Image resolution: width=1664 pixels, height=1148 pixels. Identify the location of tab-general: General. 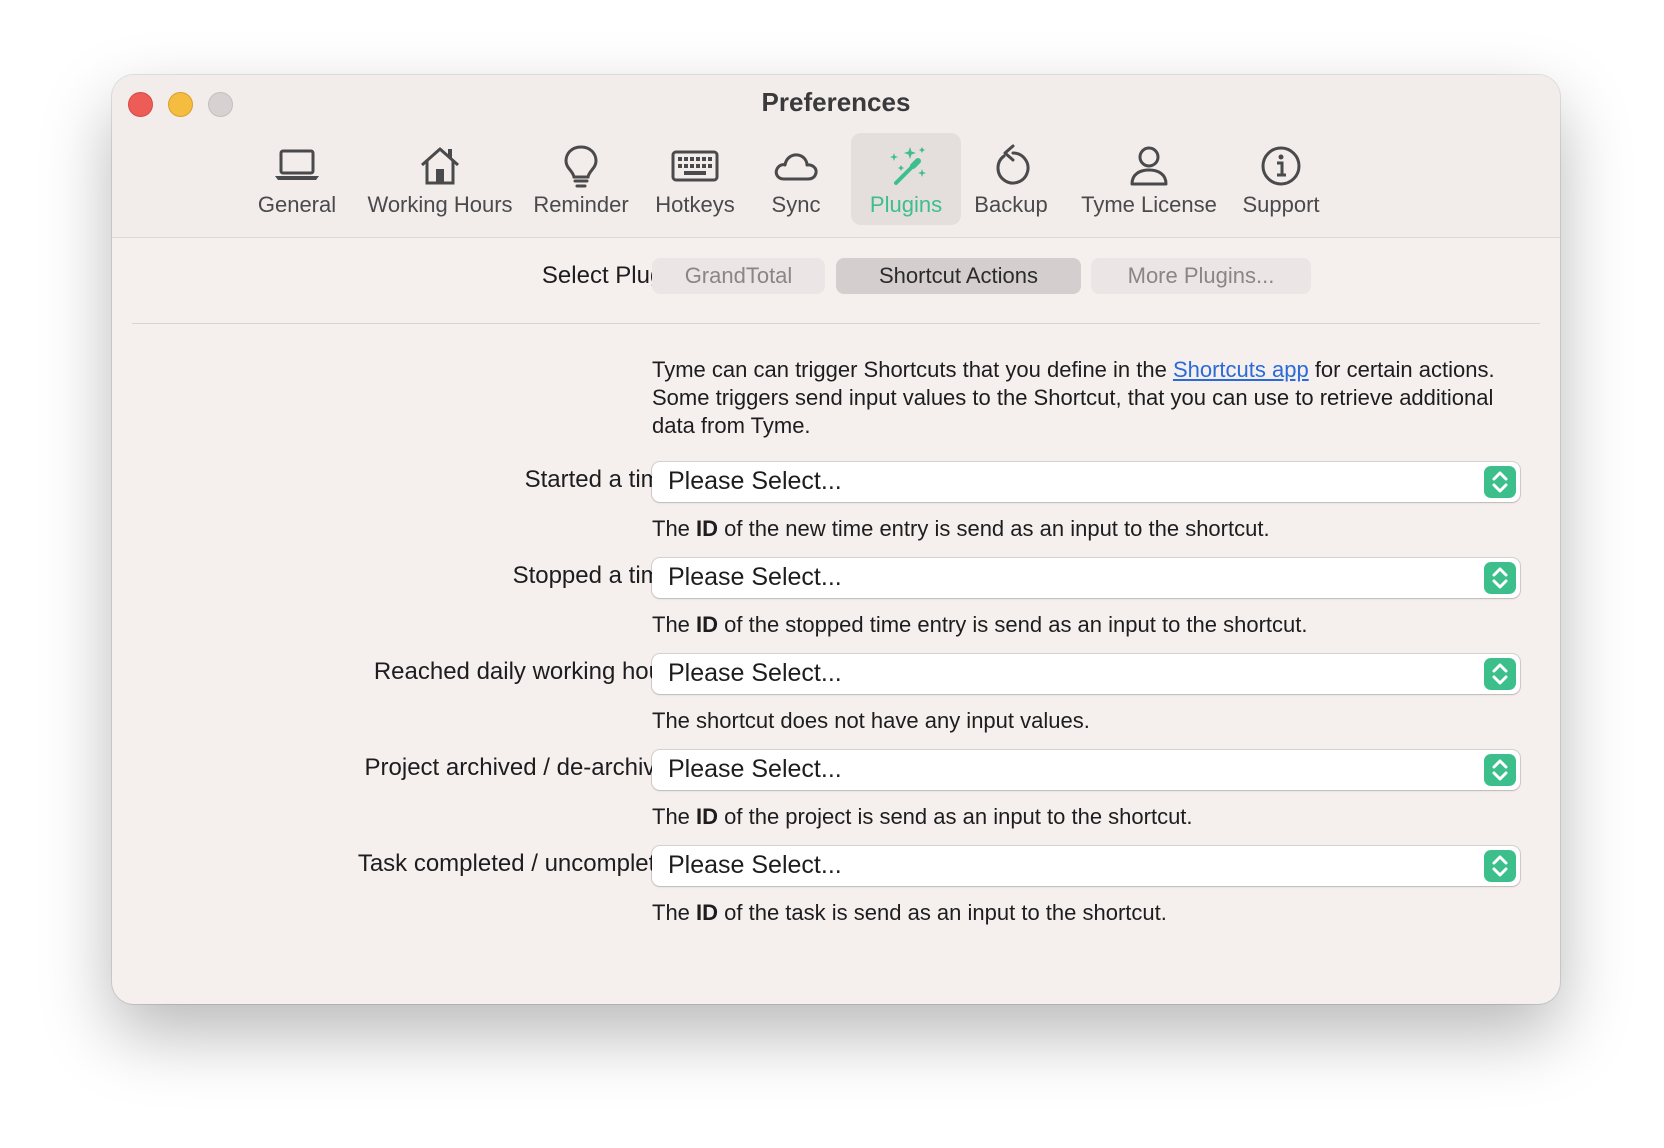
(297, 179).